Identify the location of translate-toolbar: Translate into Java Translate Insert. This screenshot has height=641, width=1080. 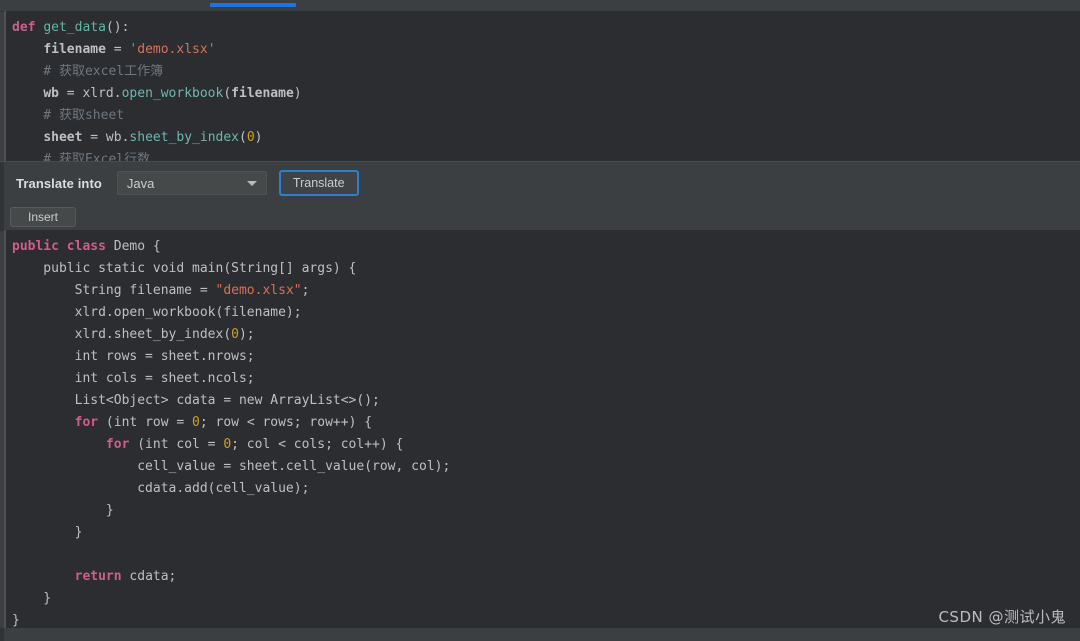
(540, 196).